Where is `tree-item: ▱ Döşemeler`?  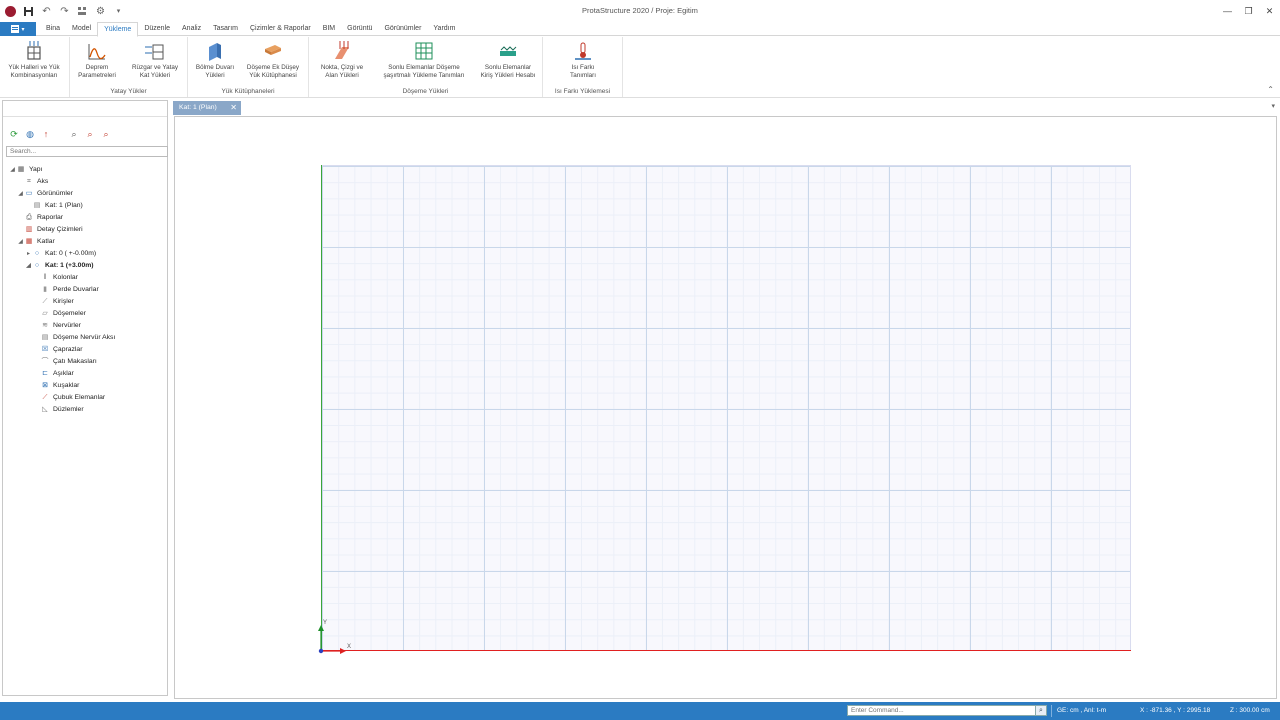 tree-item: ▱ Döşemeler is located at coordinates (85, 314).